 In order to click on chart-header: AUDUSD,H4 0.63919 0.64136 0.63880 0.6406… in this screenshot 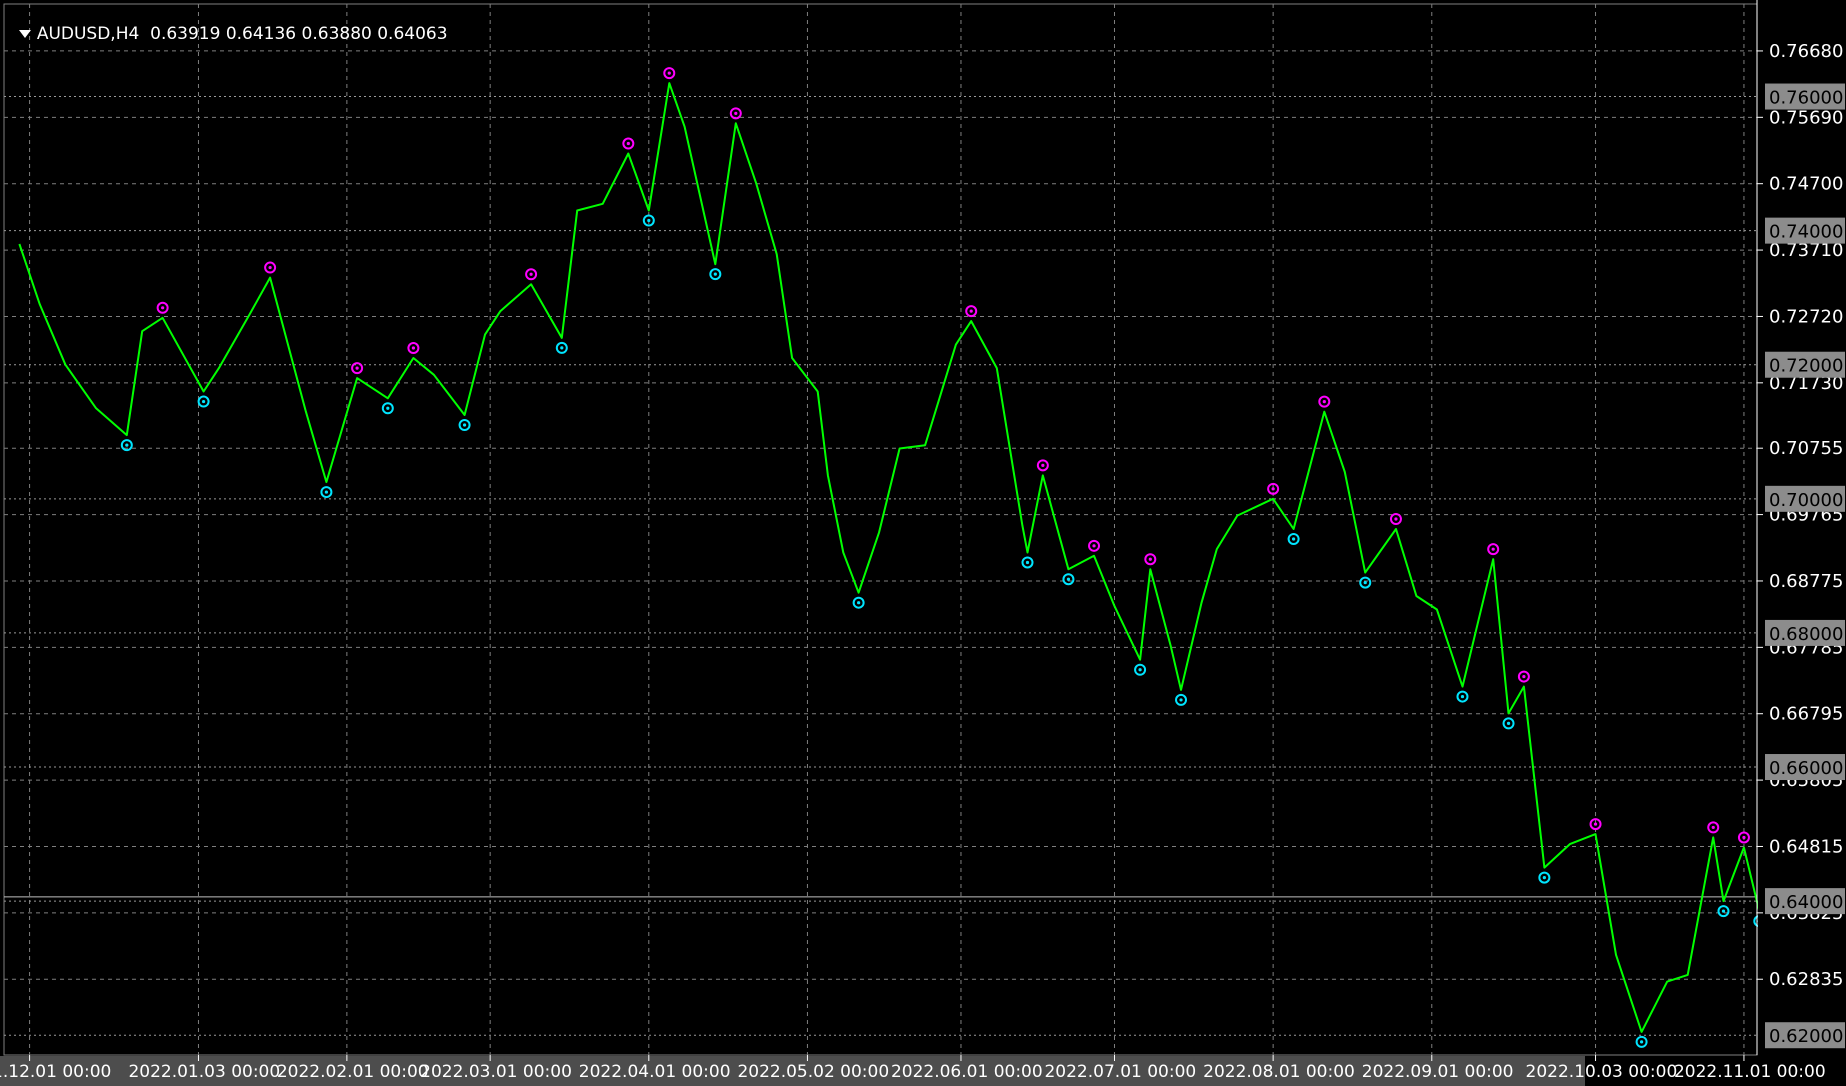, I will do `click(228, 24)`.